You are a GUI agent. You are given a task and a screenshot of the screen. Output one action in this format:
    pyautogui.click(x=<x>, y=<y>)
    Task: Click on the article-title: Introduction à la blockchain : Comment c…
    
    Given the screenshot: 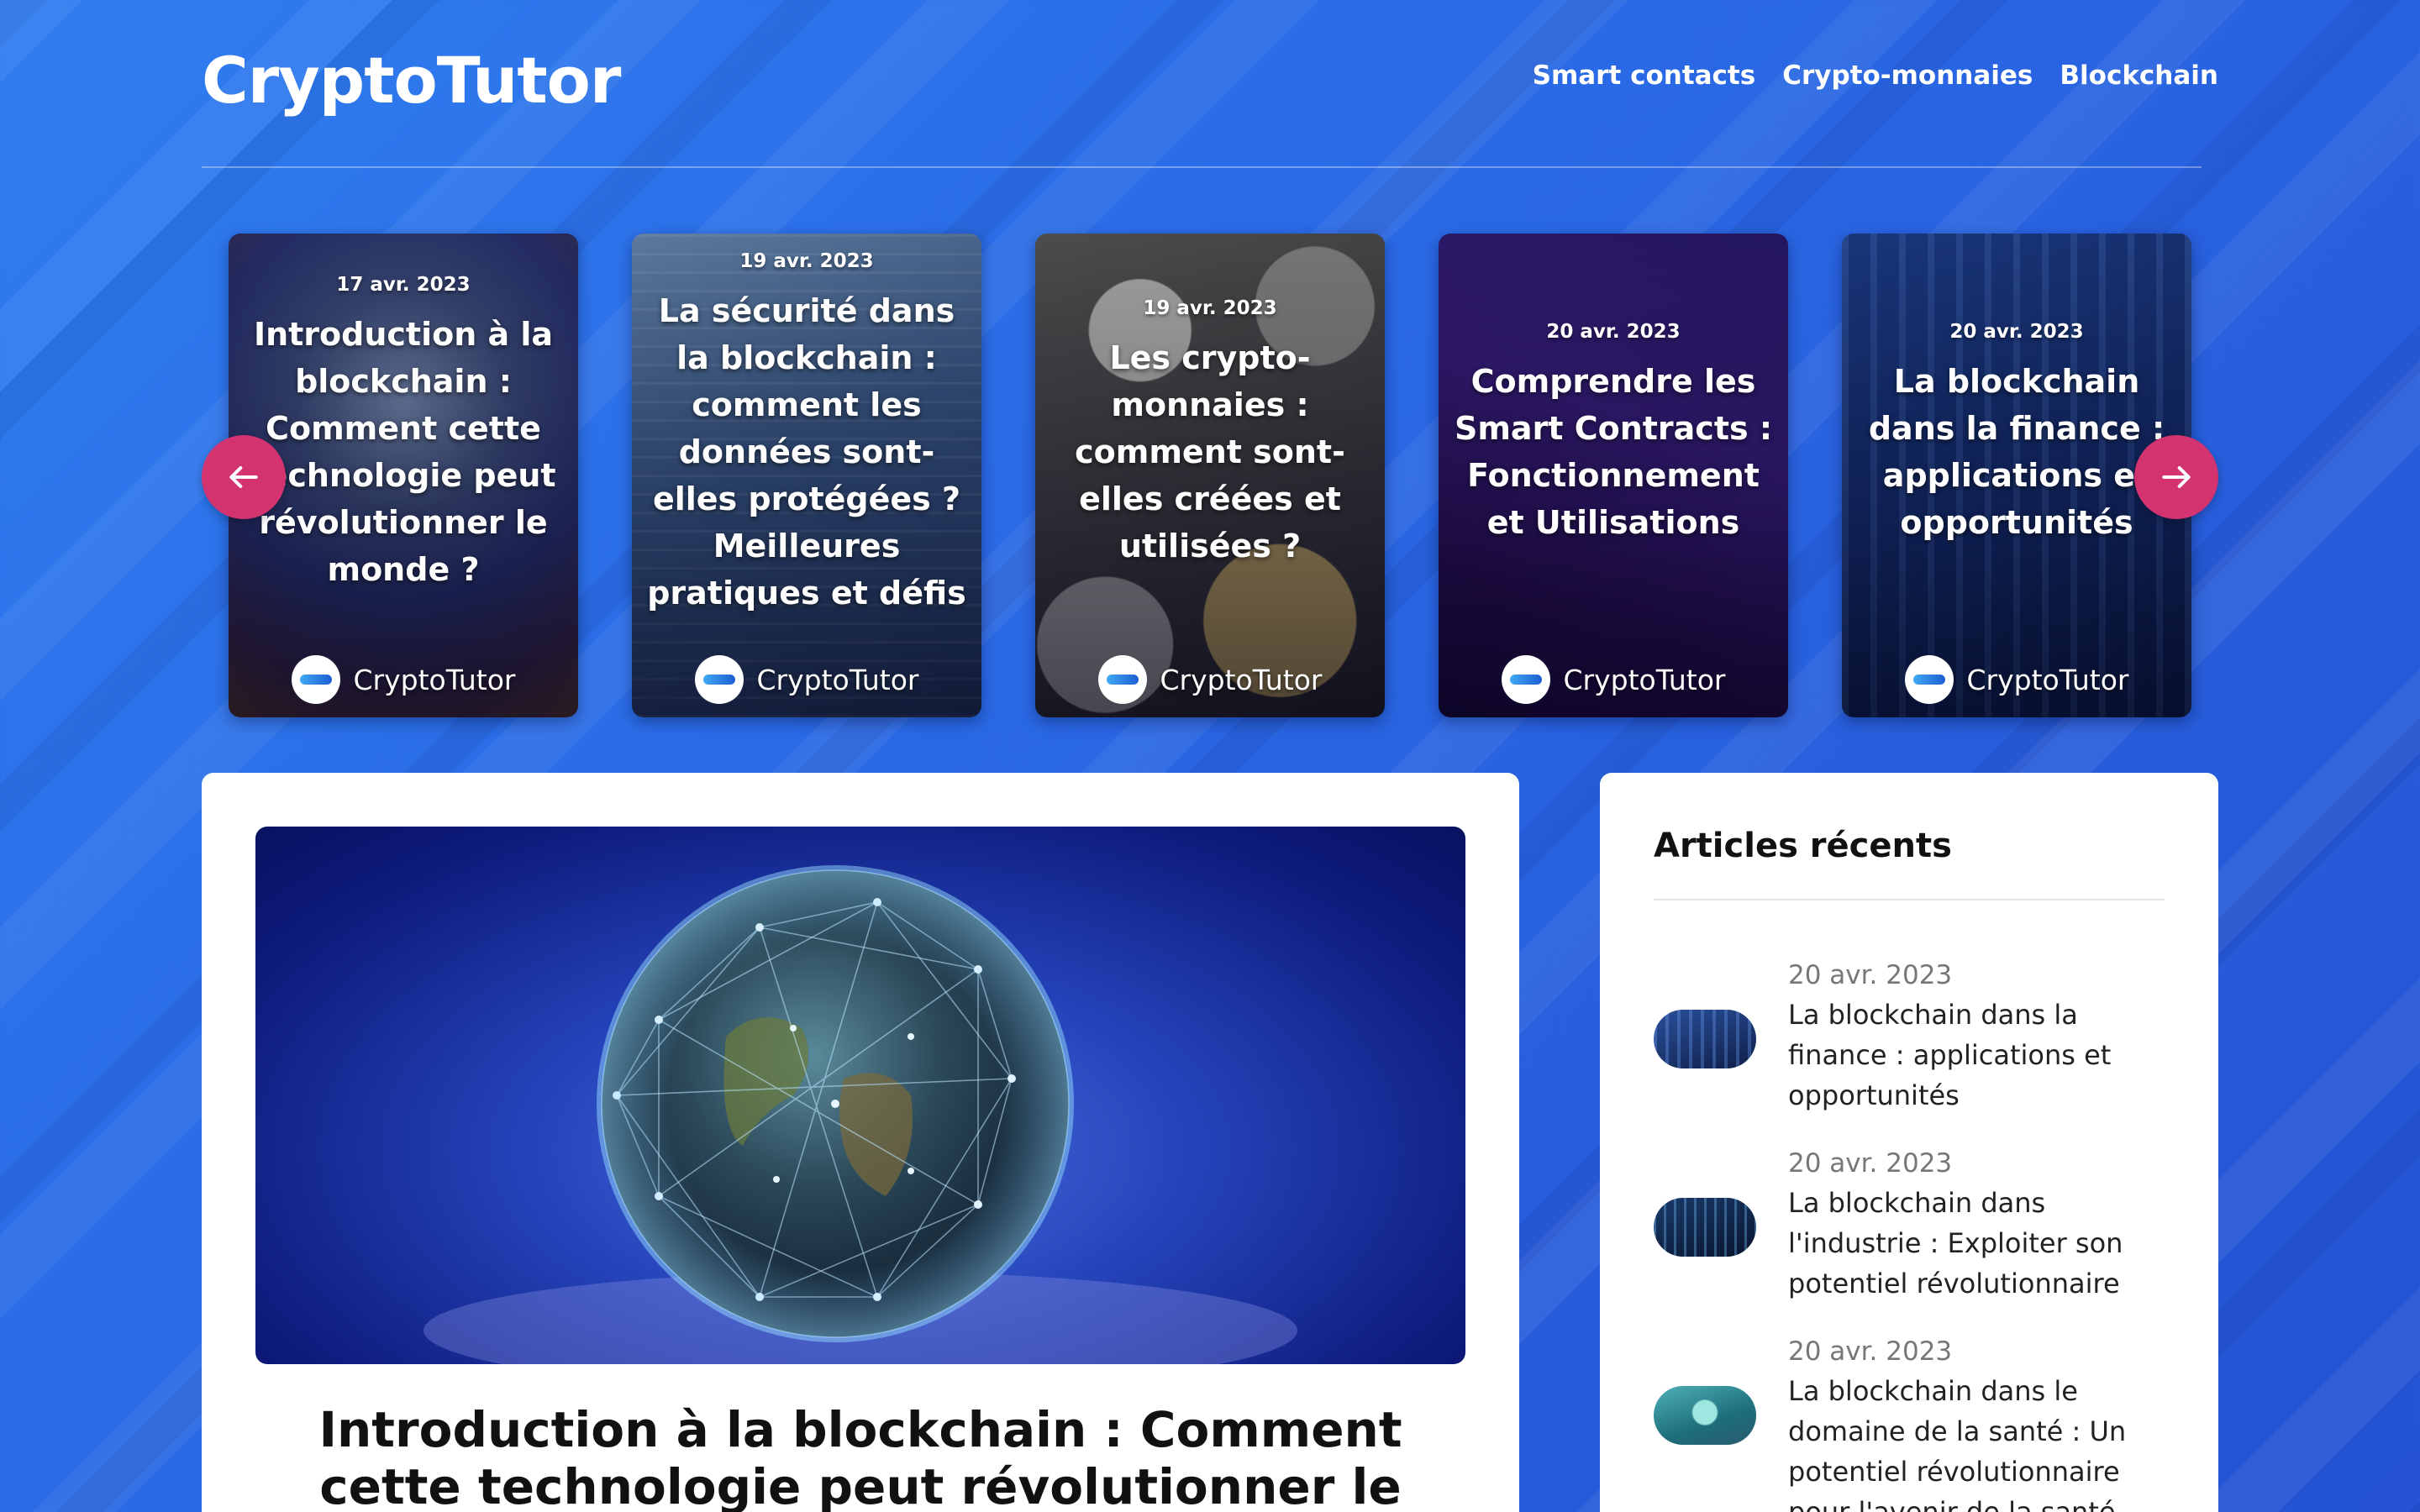 What is the action you would take?
    pyautogui.click(x=860, y=1456)
    